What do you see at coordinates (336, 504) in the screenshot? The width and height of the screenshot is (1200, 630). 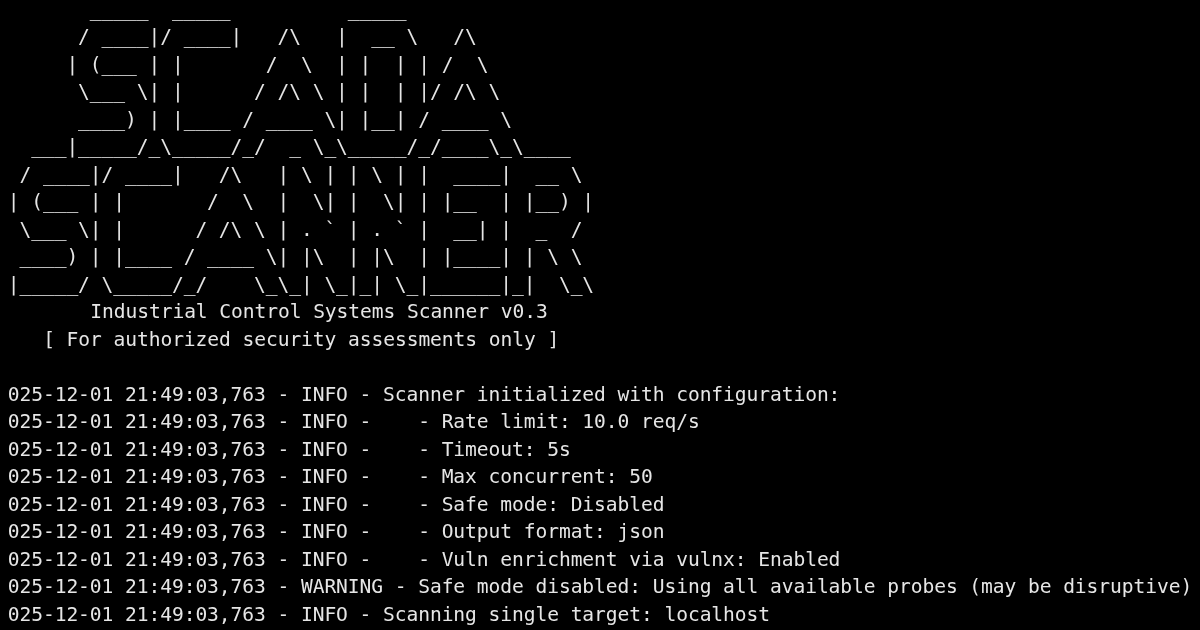 I see `log-line: 025-12-01 21:49:03,763 - INFO - - Safe mode: Disabled` at bounding box center [336, 504].